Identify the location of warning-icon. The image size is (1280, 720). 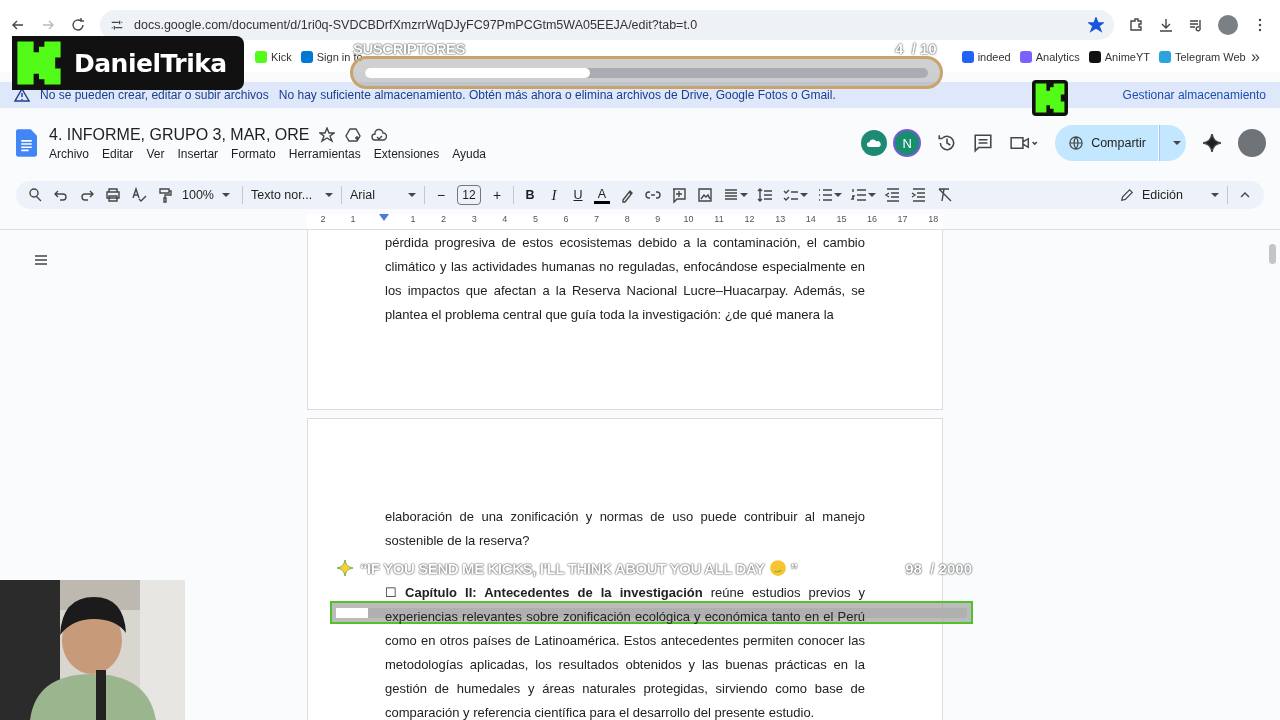
(22, 95).